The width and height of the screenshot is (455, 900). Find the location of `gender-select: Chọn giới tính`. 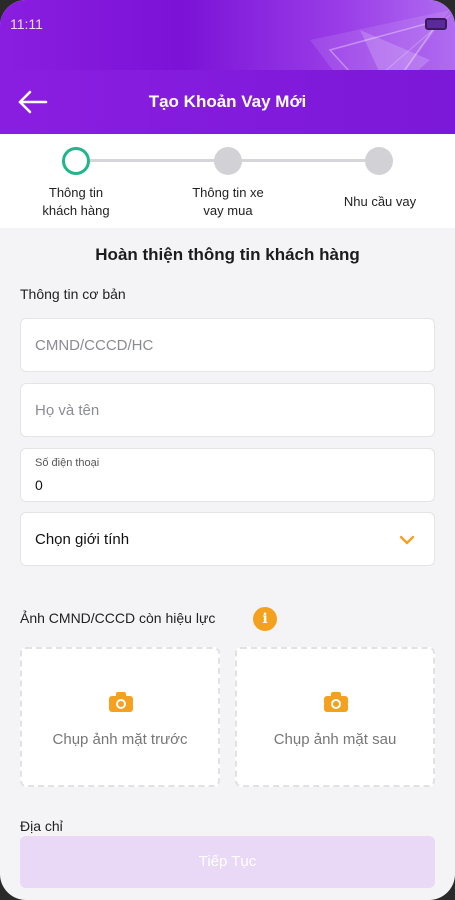

gender-select: Chọn giới tính is located at coordinates (227, 539).